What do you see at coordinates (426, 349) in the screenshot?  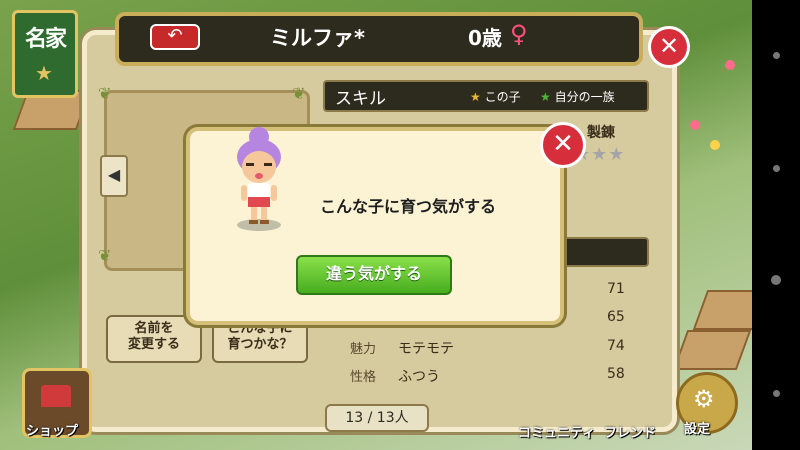 I see `stat-value: モテモテ` at bounding box center [426, 349].